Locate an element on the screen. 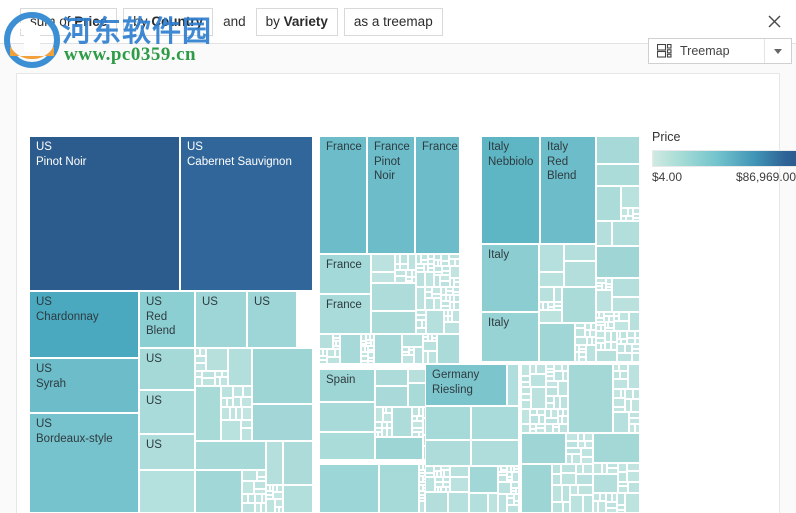  treemap-tile: US Pinot Noir is located at coordinates (104, 213).